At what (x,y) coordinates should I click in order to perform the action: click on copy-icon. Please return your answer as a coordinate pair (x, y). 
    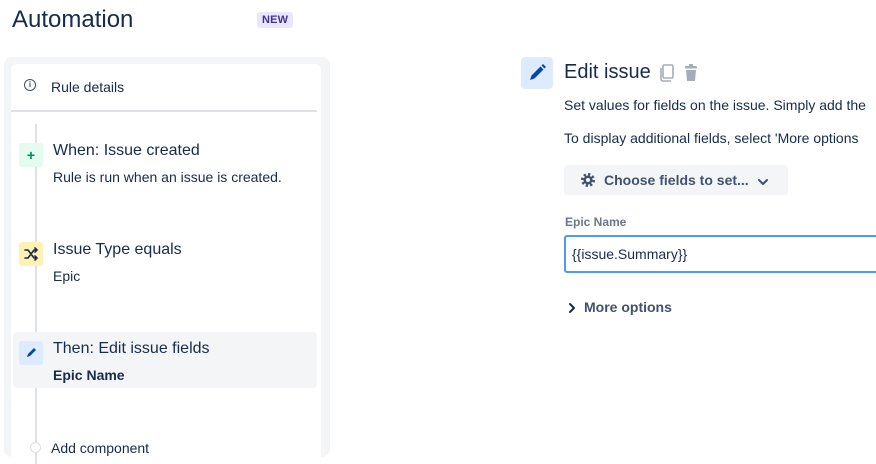
    Looking at the image, I should click on (667, 75).